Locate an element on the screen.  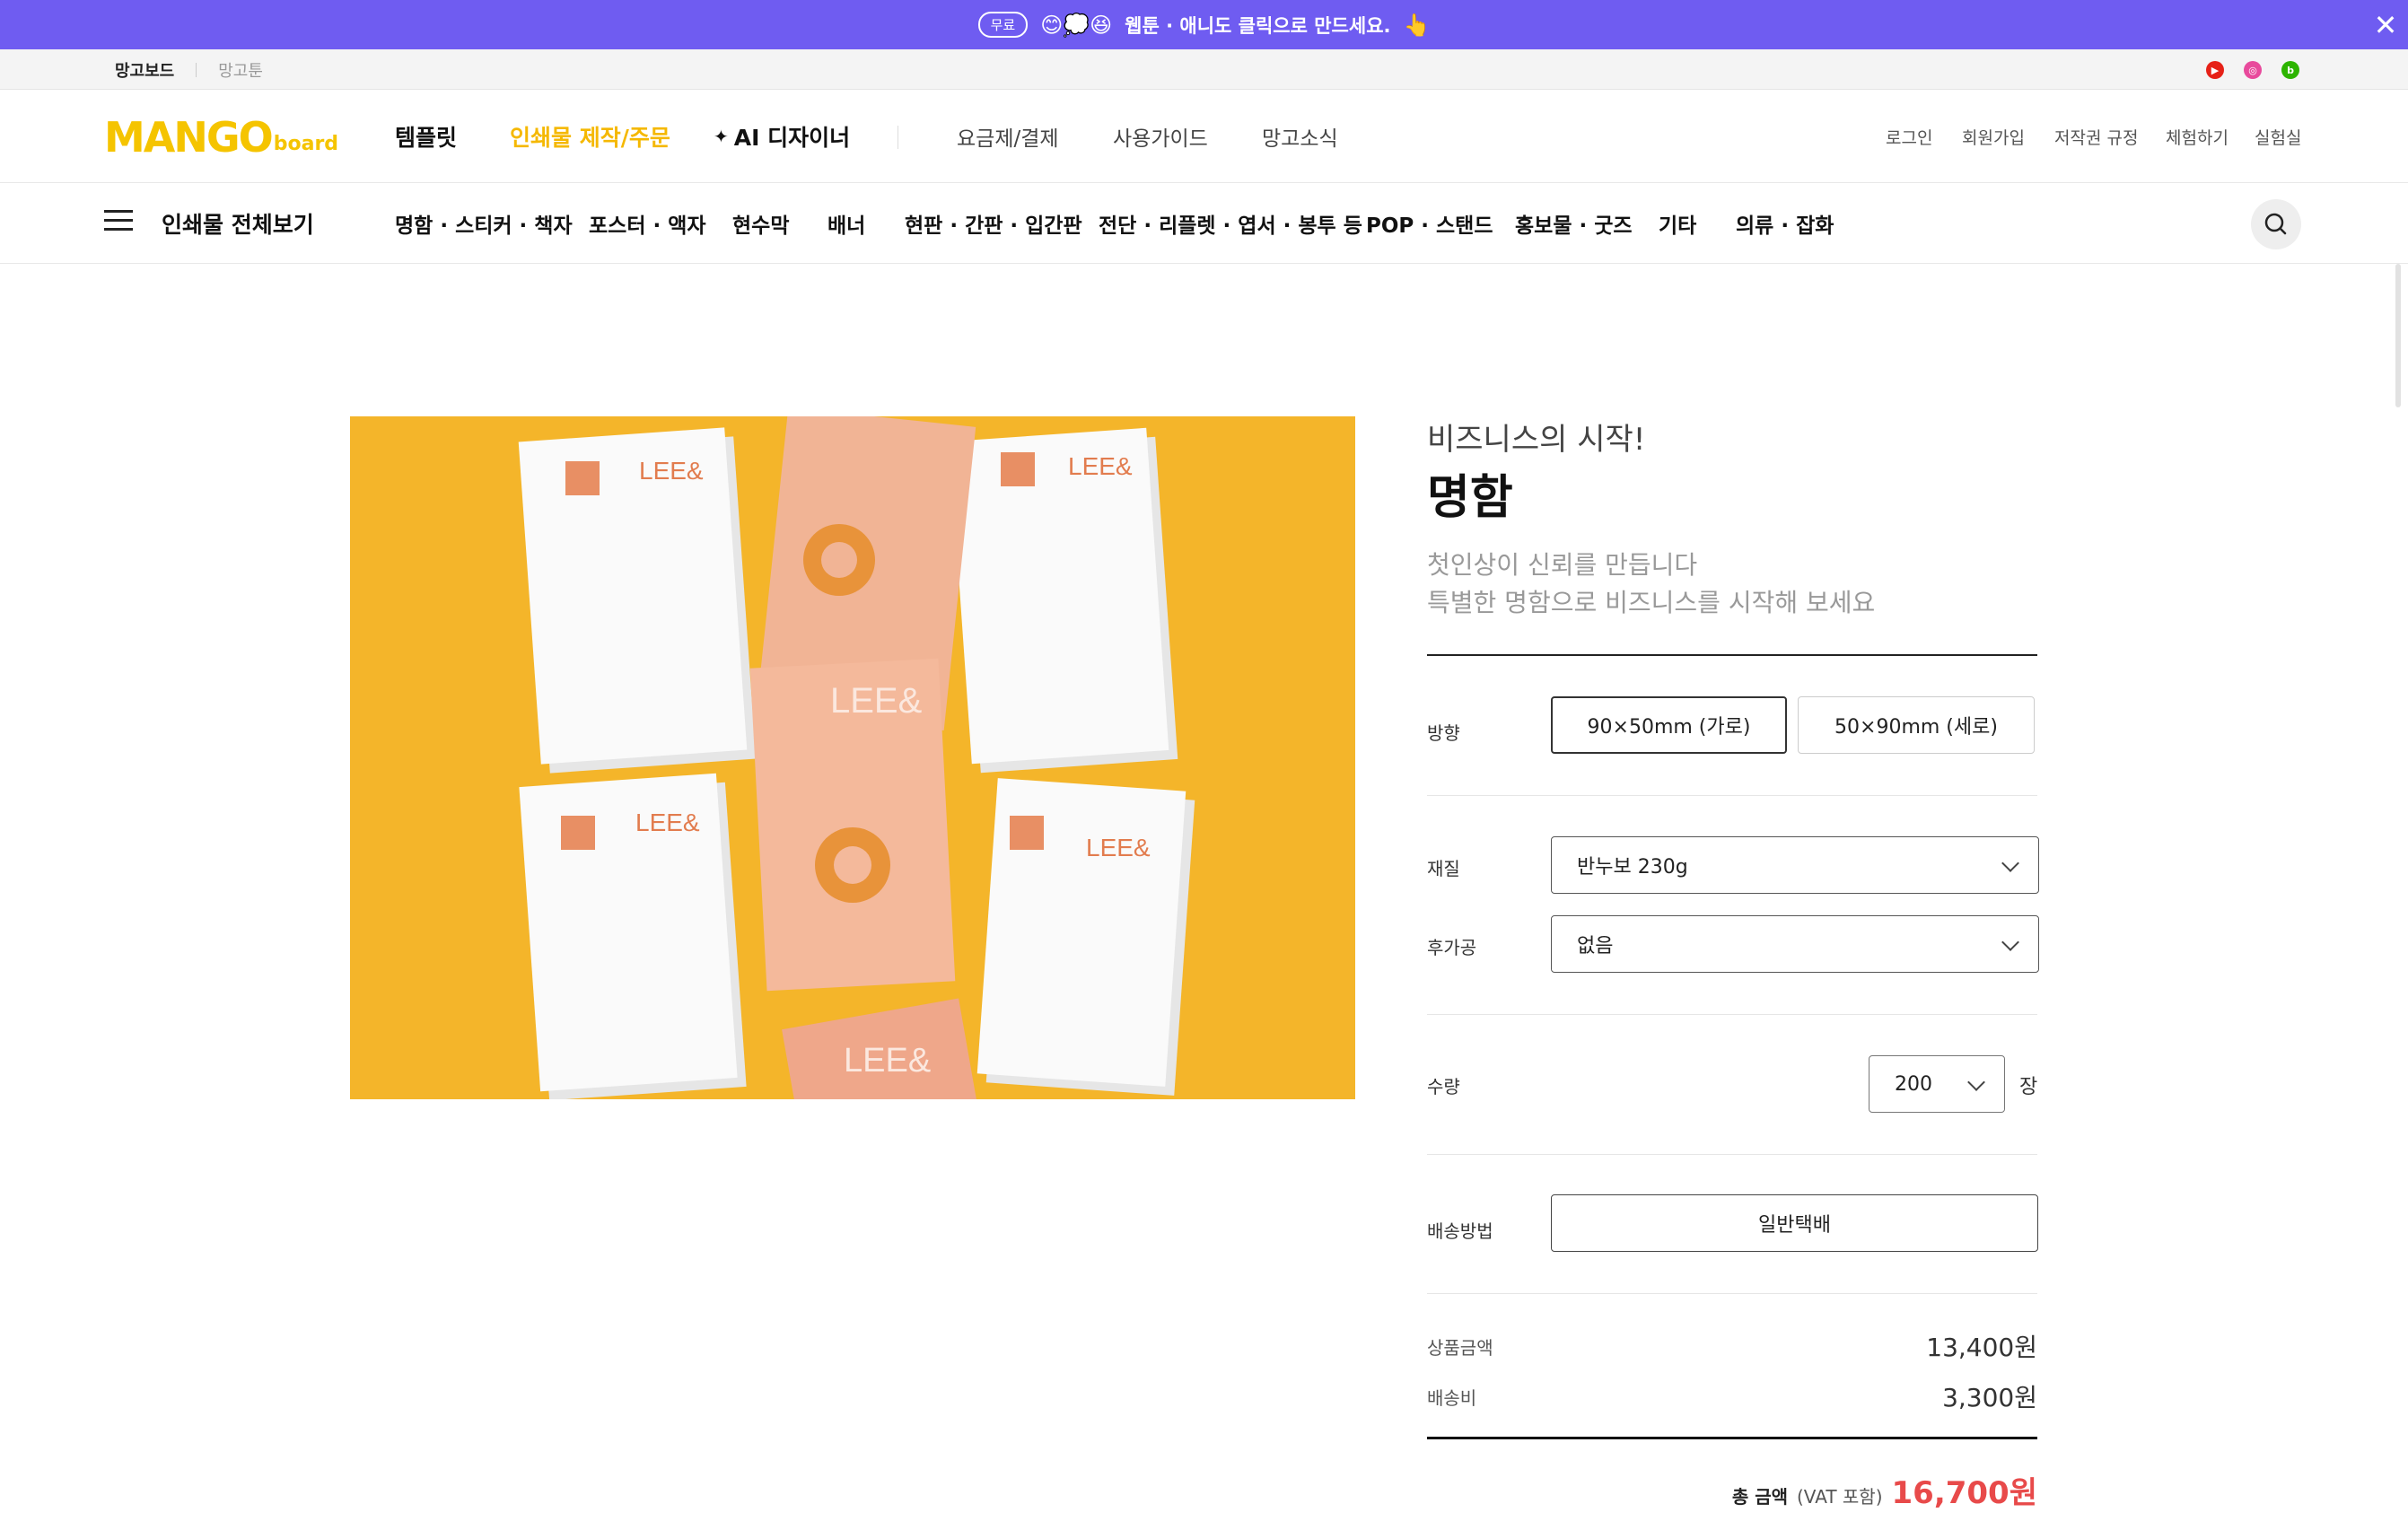
category-item: 의류 · 잡화 is located at coordinates (1785, 223).